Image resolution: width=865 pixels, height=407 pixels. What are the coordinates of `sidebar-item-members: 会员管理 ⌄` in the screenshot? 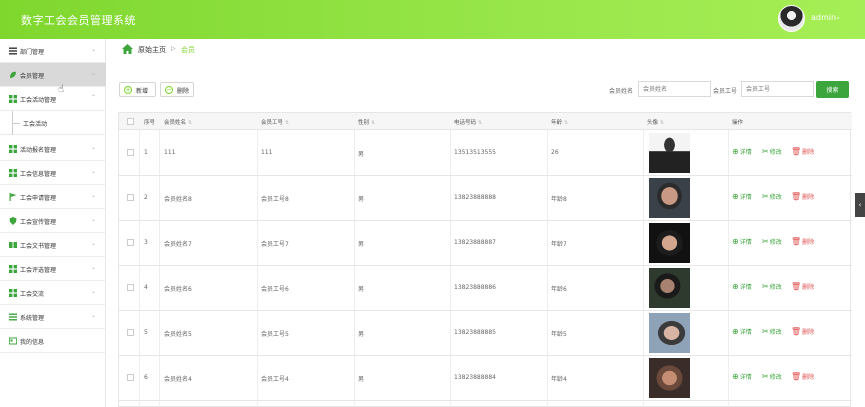 It's located at (53, 75).